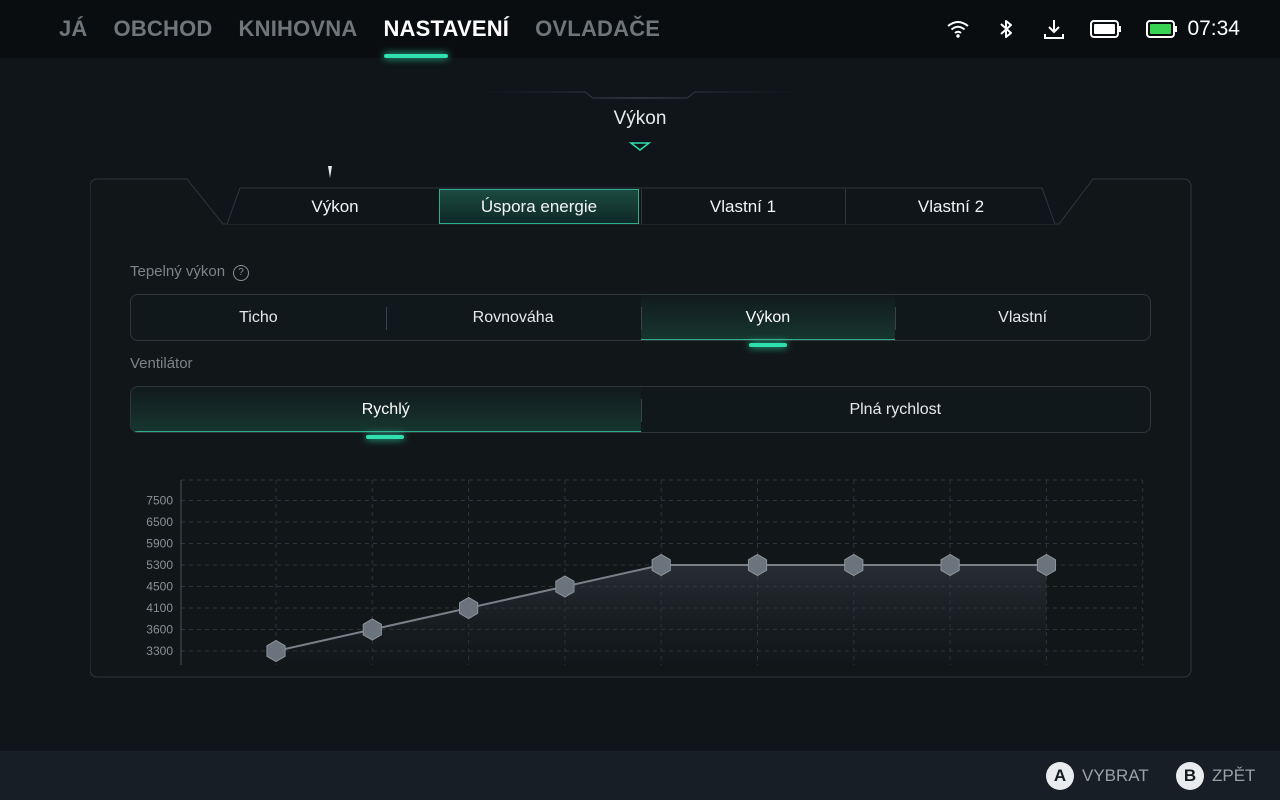 Image resolution: width=1280 pixels, height=800 pixels. What do you see at coordinates (768, 317) in the screenshot?
I see `thermal-option-performance: Výkon` at bounding box center [768, 317].